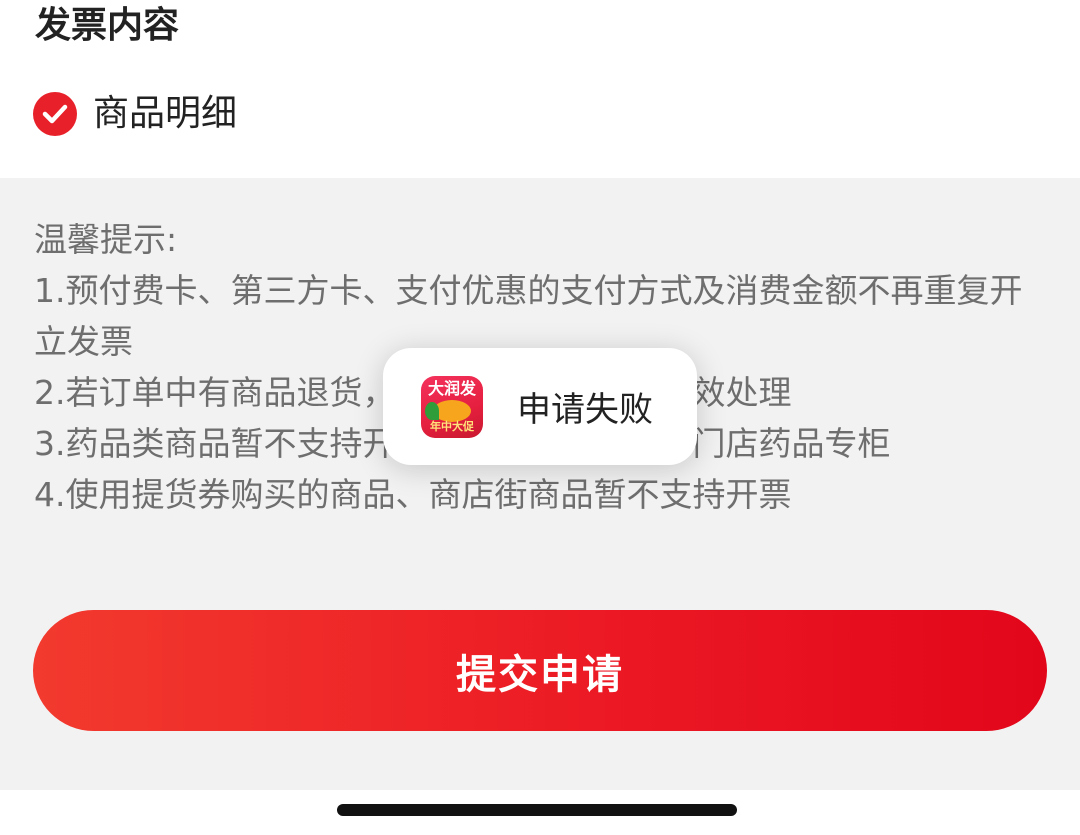  I want to click on toast-message: 申请失败, so click(585, 410).